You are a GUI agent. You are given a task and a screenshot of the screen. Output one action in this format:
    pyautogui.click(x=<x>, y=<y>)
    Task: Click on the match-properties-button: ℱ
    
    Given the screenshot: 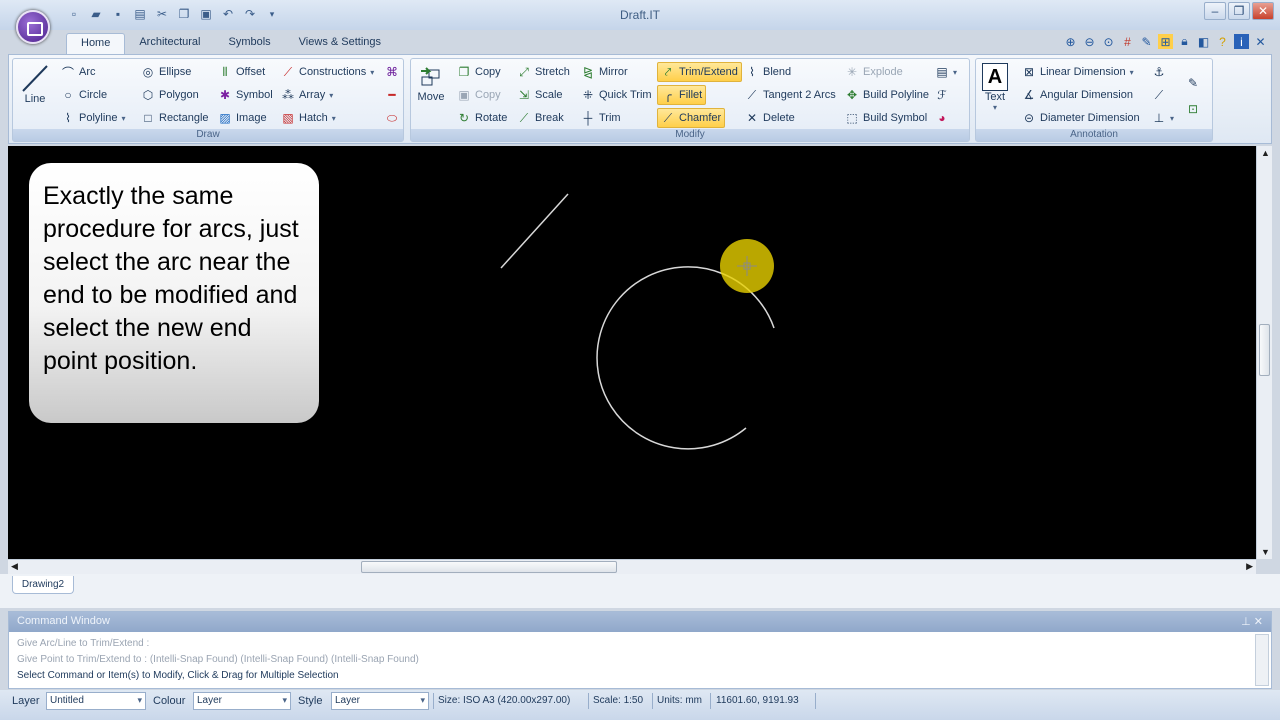 What is the action you would take?
    pyautogui.click(x=942, y=95)
    